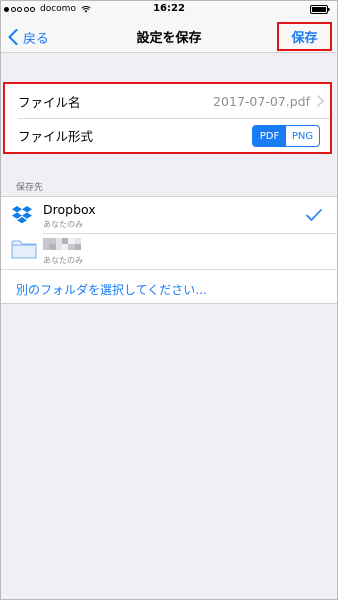 The height and width of the screenshot is (600, 338). Describe the element at coordinates (169, 36) in the screenshot. I see `navigation-bar: 戻る 設定を保存 保存` at that location.